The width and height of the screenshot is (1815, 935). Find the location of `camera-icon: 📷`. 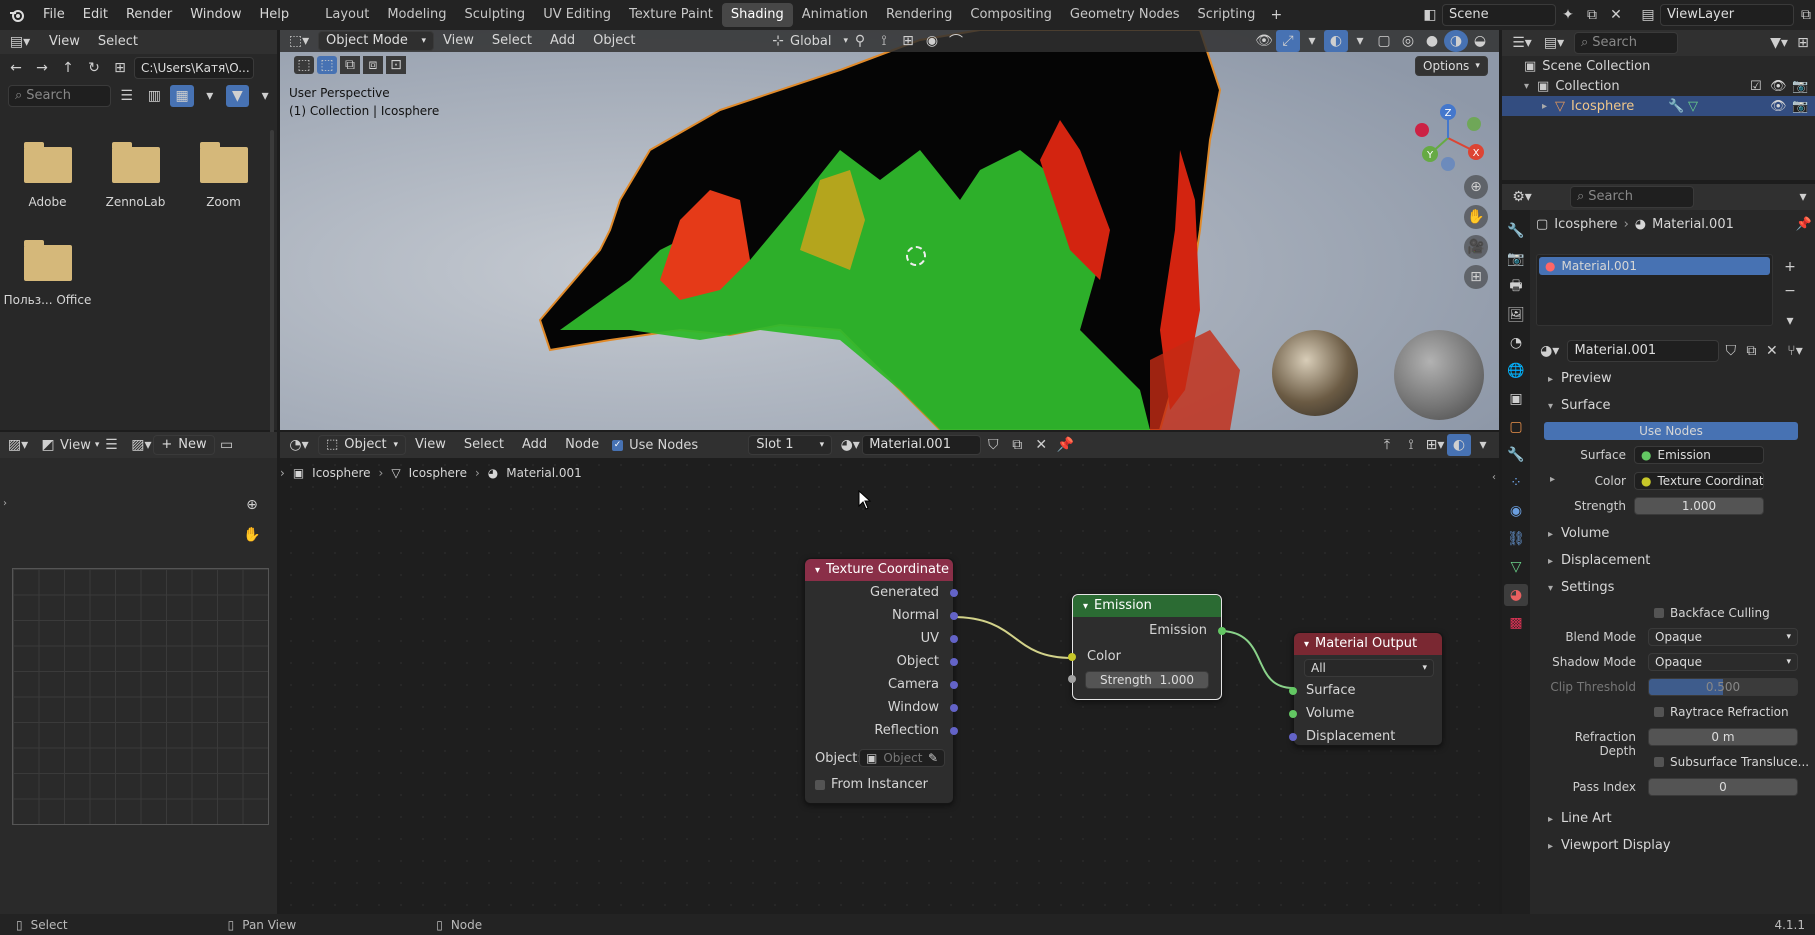

camera-icon: 📷 is located at coordinates (1800, 86).